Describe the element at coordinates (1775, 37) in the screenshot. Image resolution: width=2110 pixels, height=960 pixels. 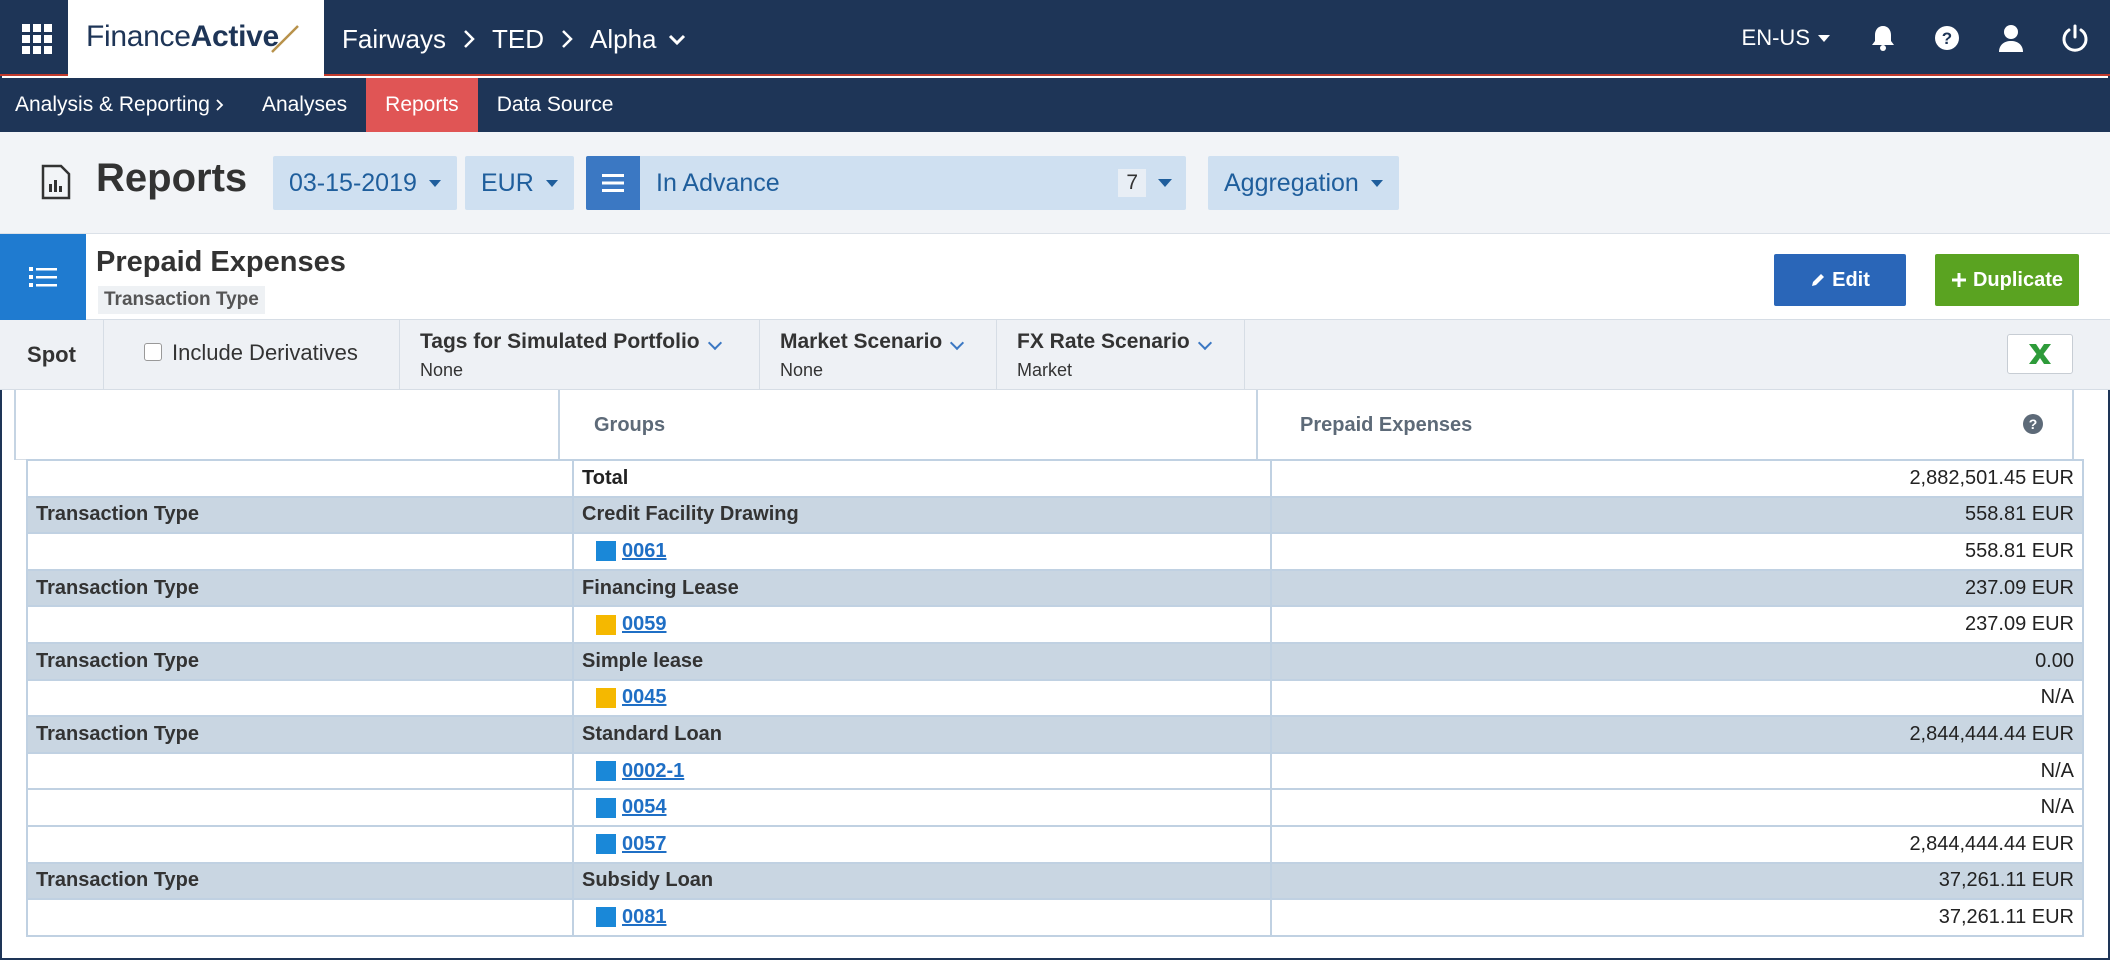
I see `language-label: EN-US` at that location.